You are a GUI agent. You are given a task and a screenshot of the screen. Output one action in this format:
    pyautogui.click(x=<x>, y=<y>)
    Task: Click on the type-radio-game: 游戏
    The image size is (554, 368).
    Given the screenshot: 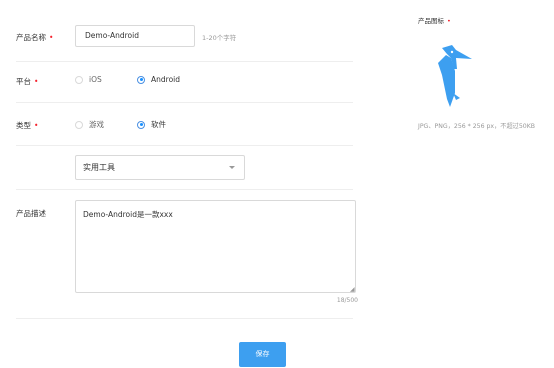 What is the action you would take?
    pyautogui.click(x=89, y=124)
    